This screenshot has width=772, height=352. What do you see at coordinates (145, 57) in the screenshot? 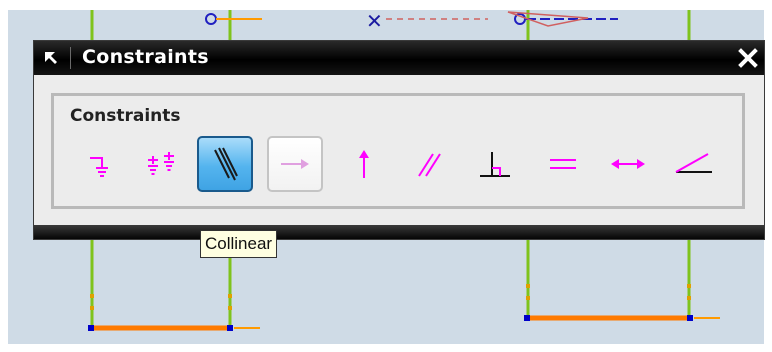
I see `dialog-title: Constraints` at bounding box center [145, 57].